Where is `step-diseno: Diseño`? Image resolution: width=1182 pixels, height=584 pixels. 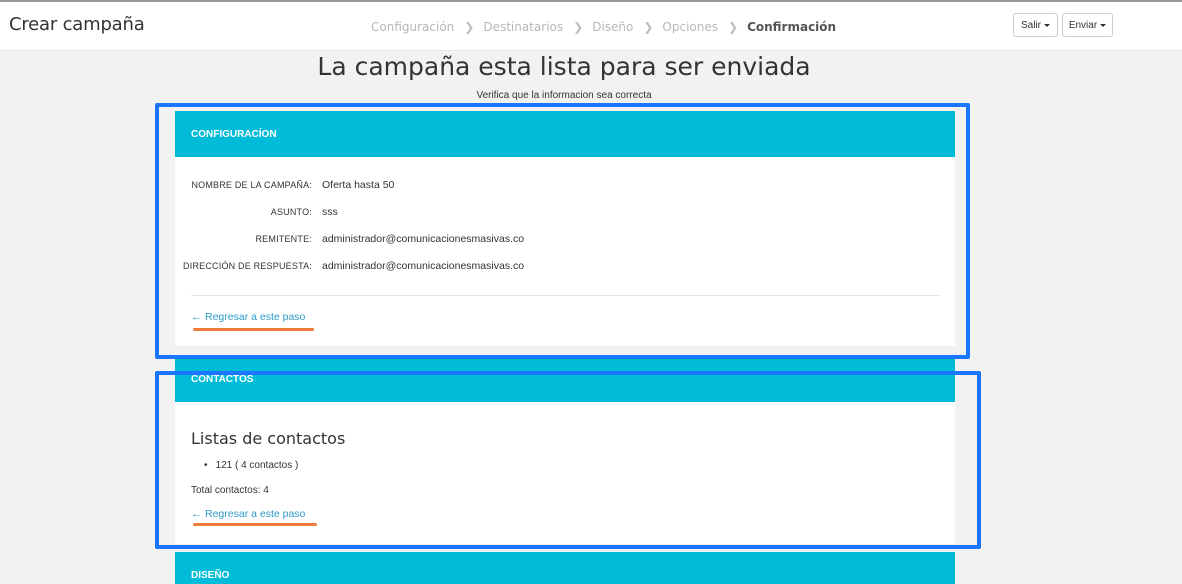
step-diseno: Diseño is located at coordinates (612, 27).